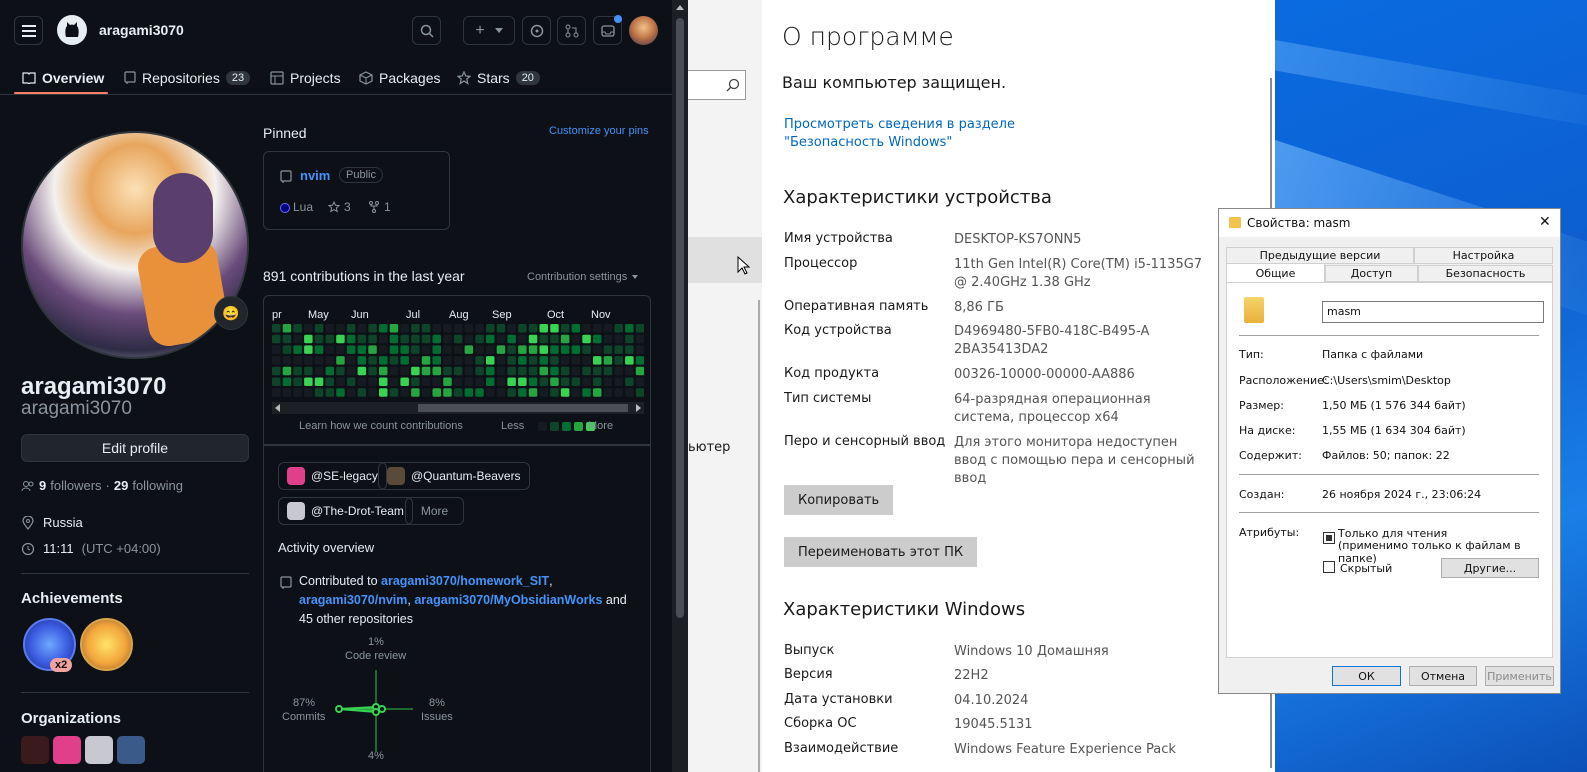  I want to click on achievement-badge-cowboy, so click(106, 644).